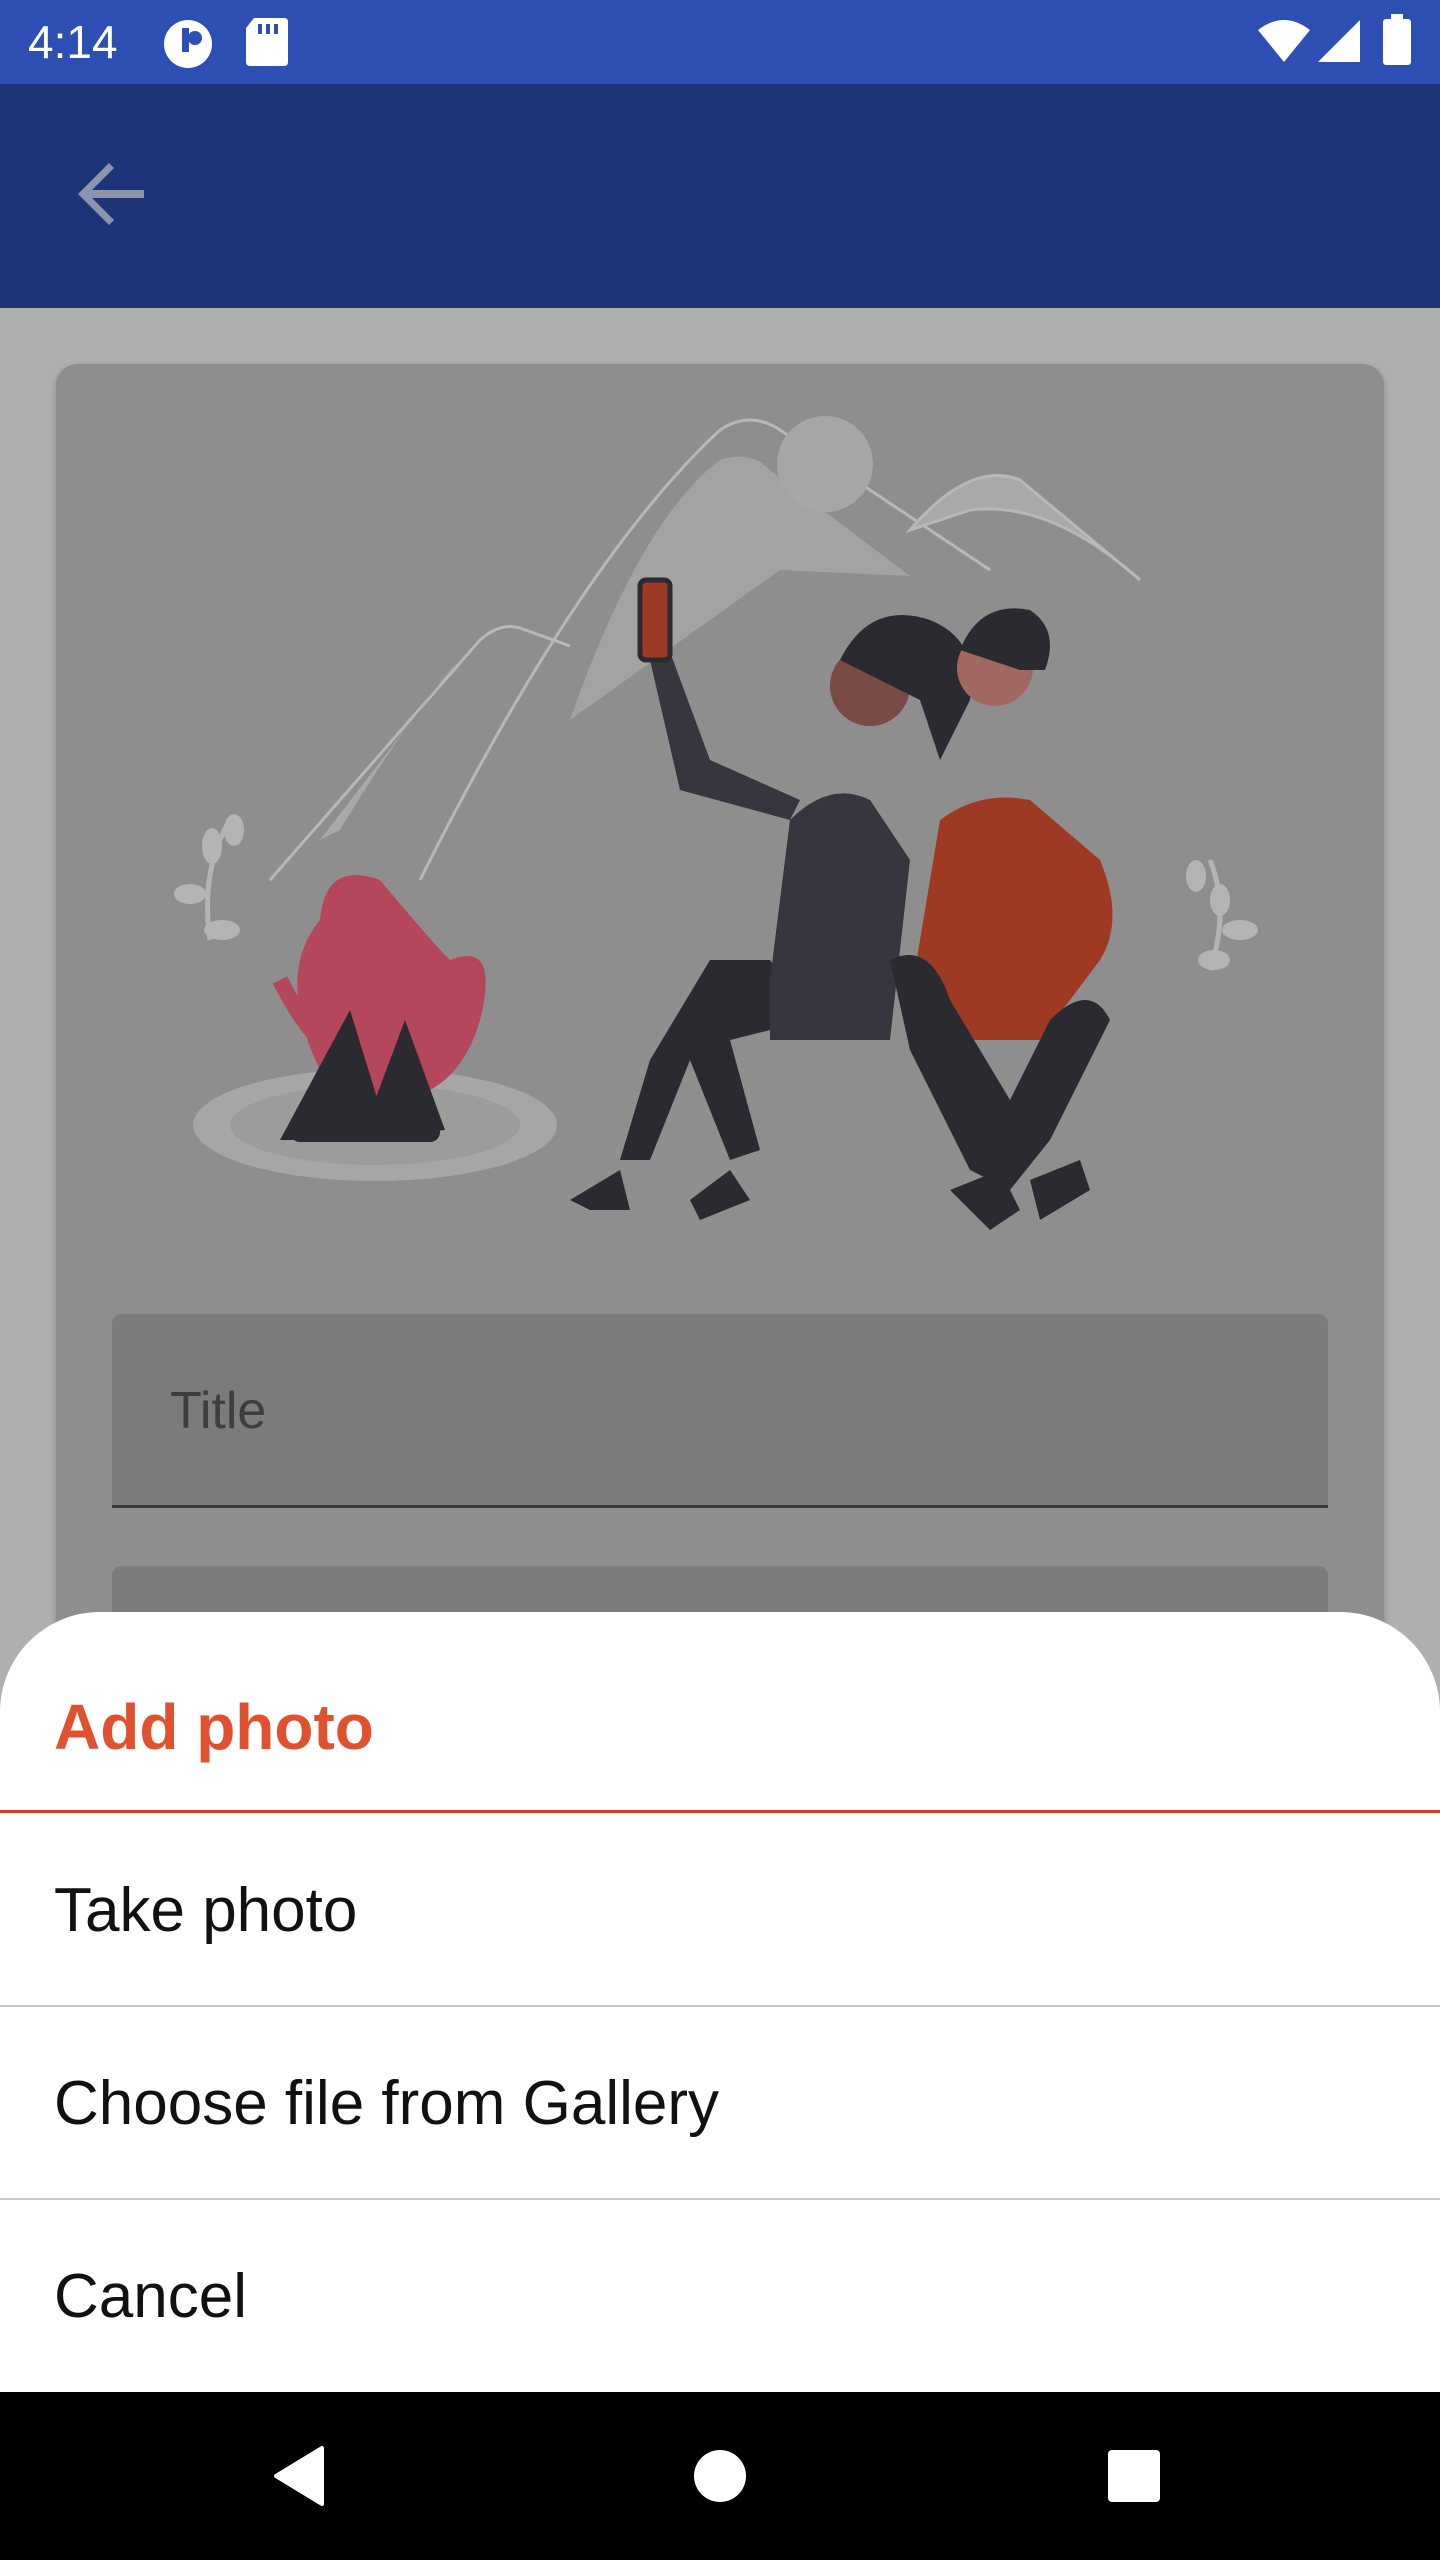  I want to click on sheet-title-divider, so click(720, 1811).